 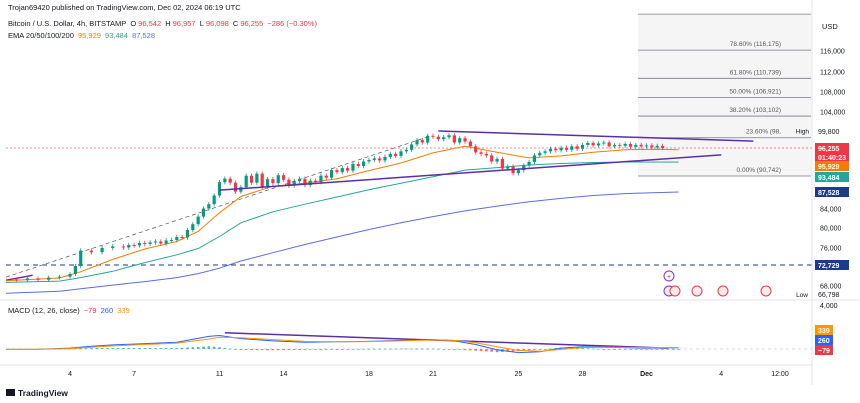 I want to click on price-badge-label: 99,800, so click(x=829, y=132).